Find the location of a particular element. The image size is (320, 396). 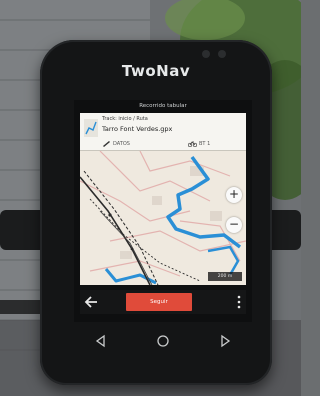

home-circle-icon is located at coordinates (163, 341).